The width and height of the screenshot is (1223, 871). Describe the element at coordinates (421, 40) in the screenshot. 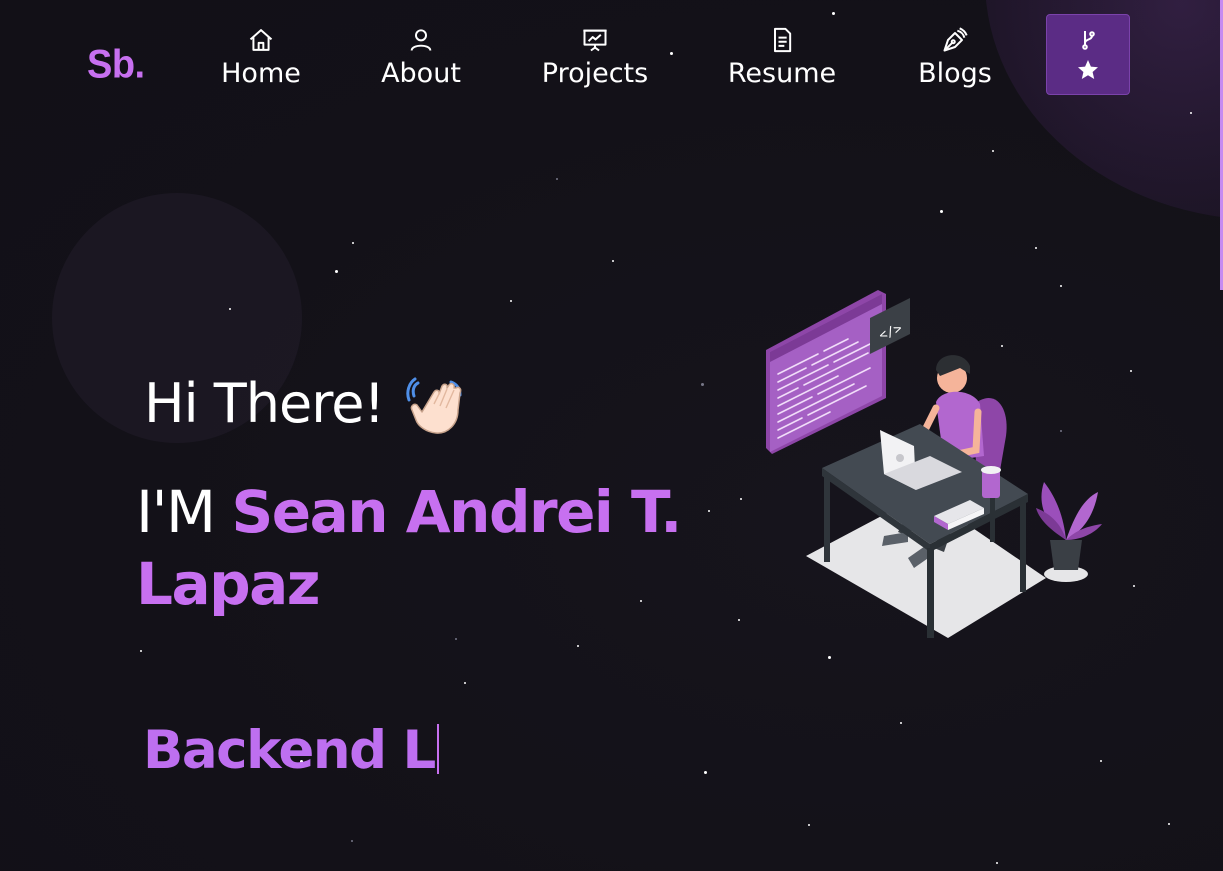

I see `user-icon` at that location.